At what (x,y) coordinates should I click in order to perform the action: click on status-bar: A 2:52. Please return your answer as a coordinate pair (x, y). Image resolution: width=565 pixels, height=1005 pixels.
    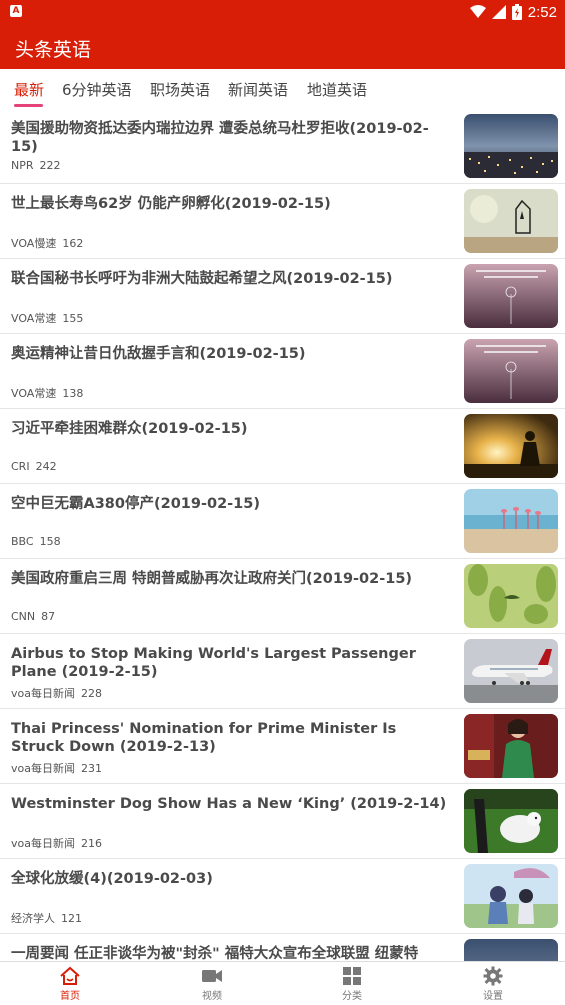
    Looking at the image, I should click on (282, 12).